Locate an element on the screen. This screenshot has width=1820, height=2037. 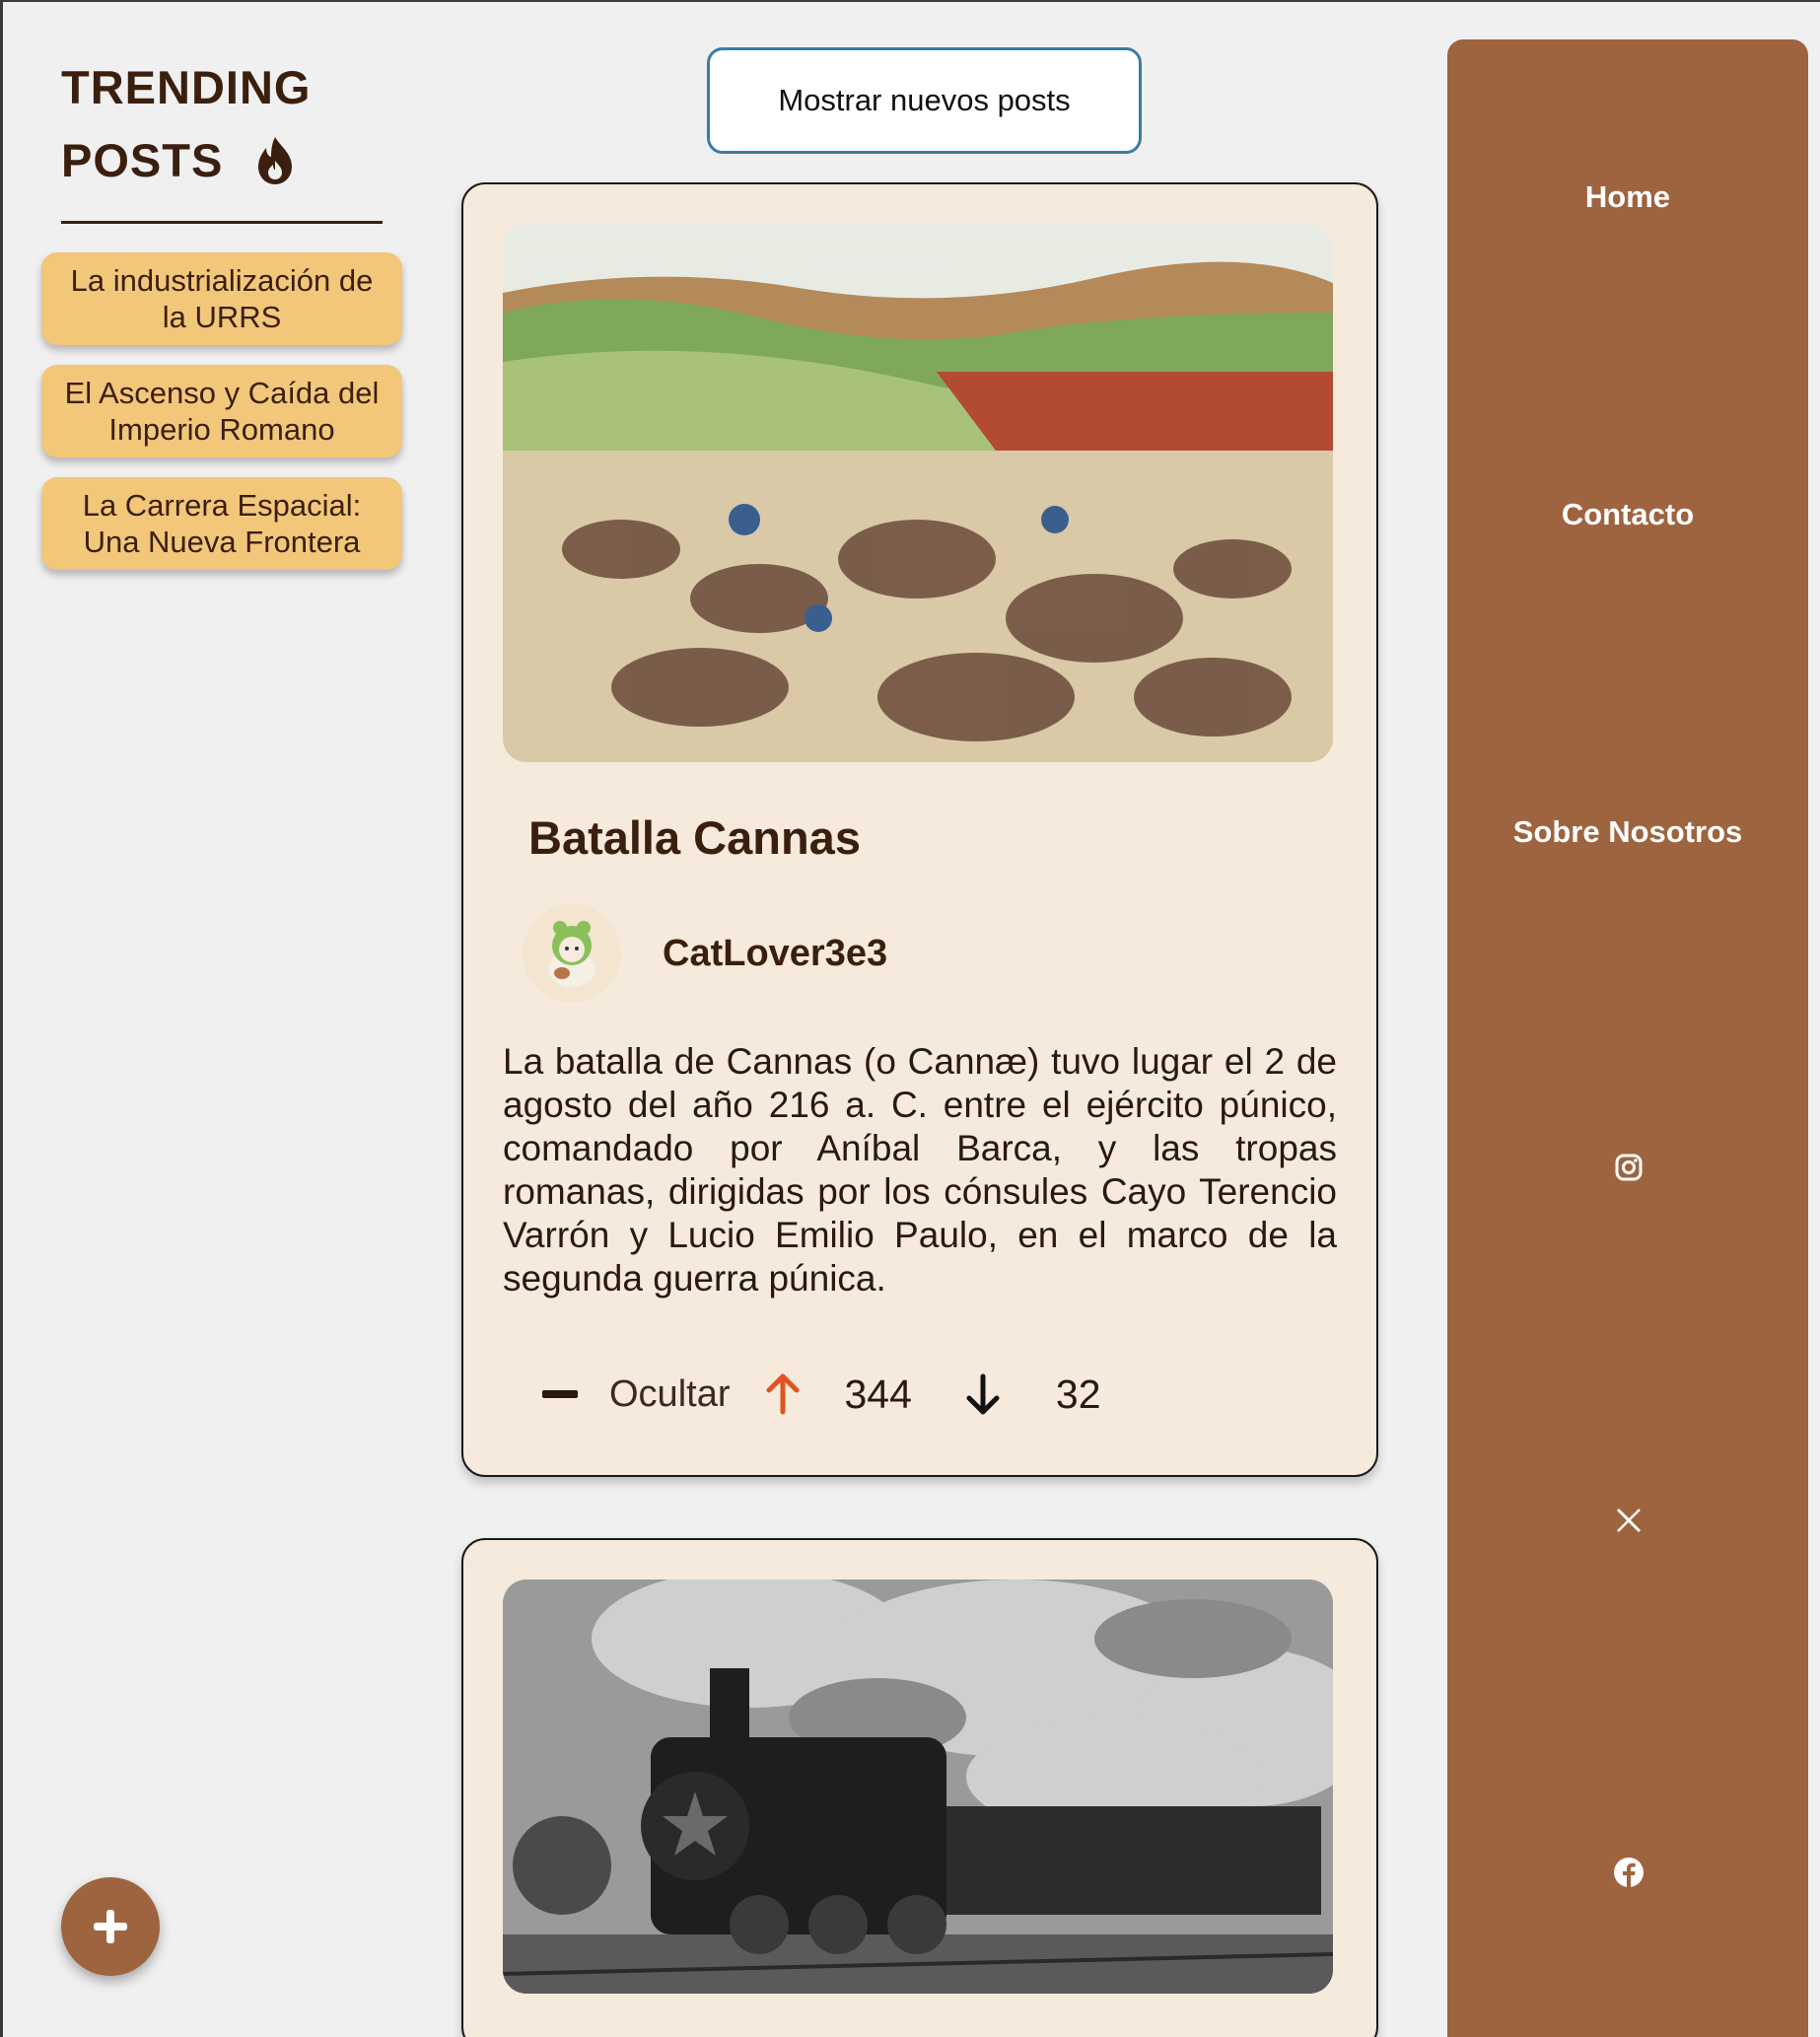
hide-label: Ocultar is located at coordinates (670, 1393).